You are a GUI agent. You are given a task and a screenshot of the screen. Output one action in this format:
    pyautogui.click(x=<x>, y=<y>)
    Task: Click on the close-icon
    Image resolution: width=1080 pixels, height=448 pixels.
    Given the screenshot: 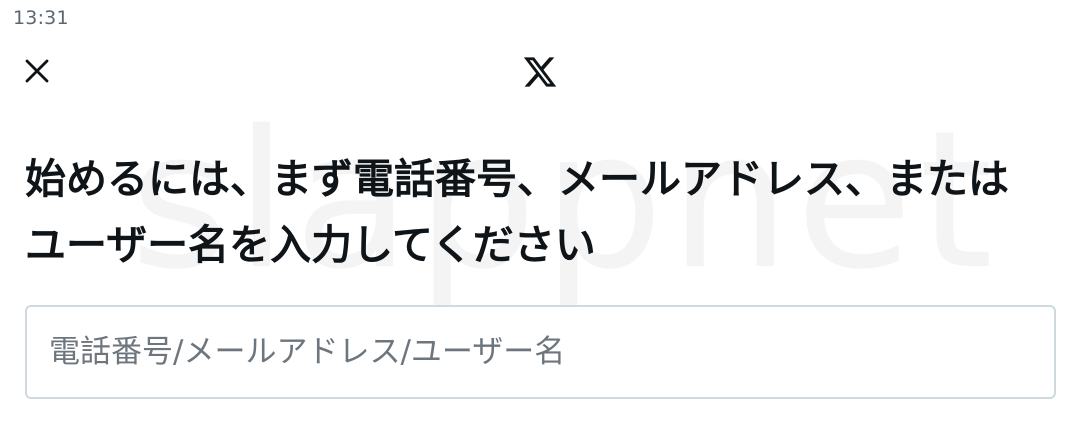 What is the action you would take?
    pyautogui.click(x=37, y=71)
    